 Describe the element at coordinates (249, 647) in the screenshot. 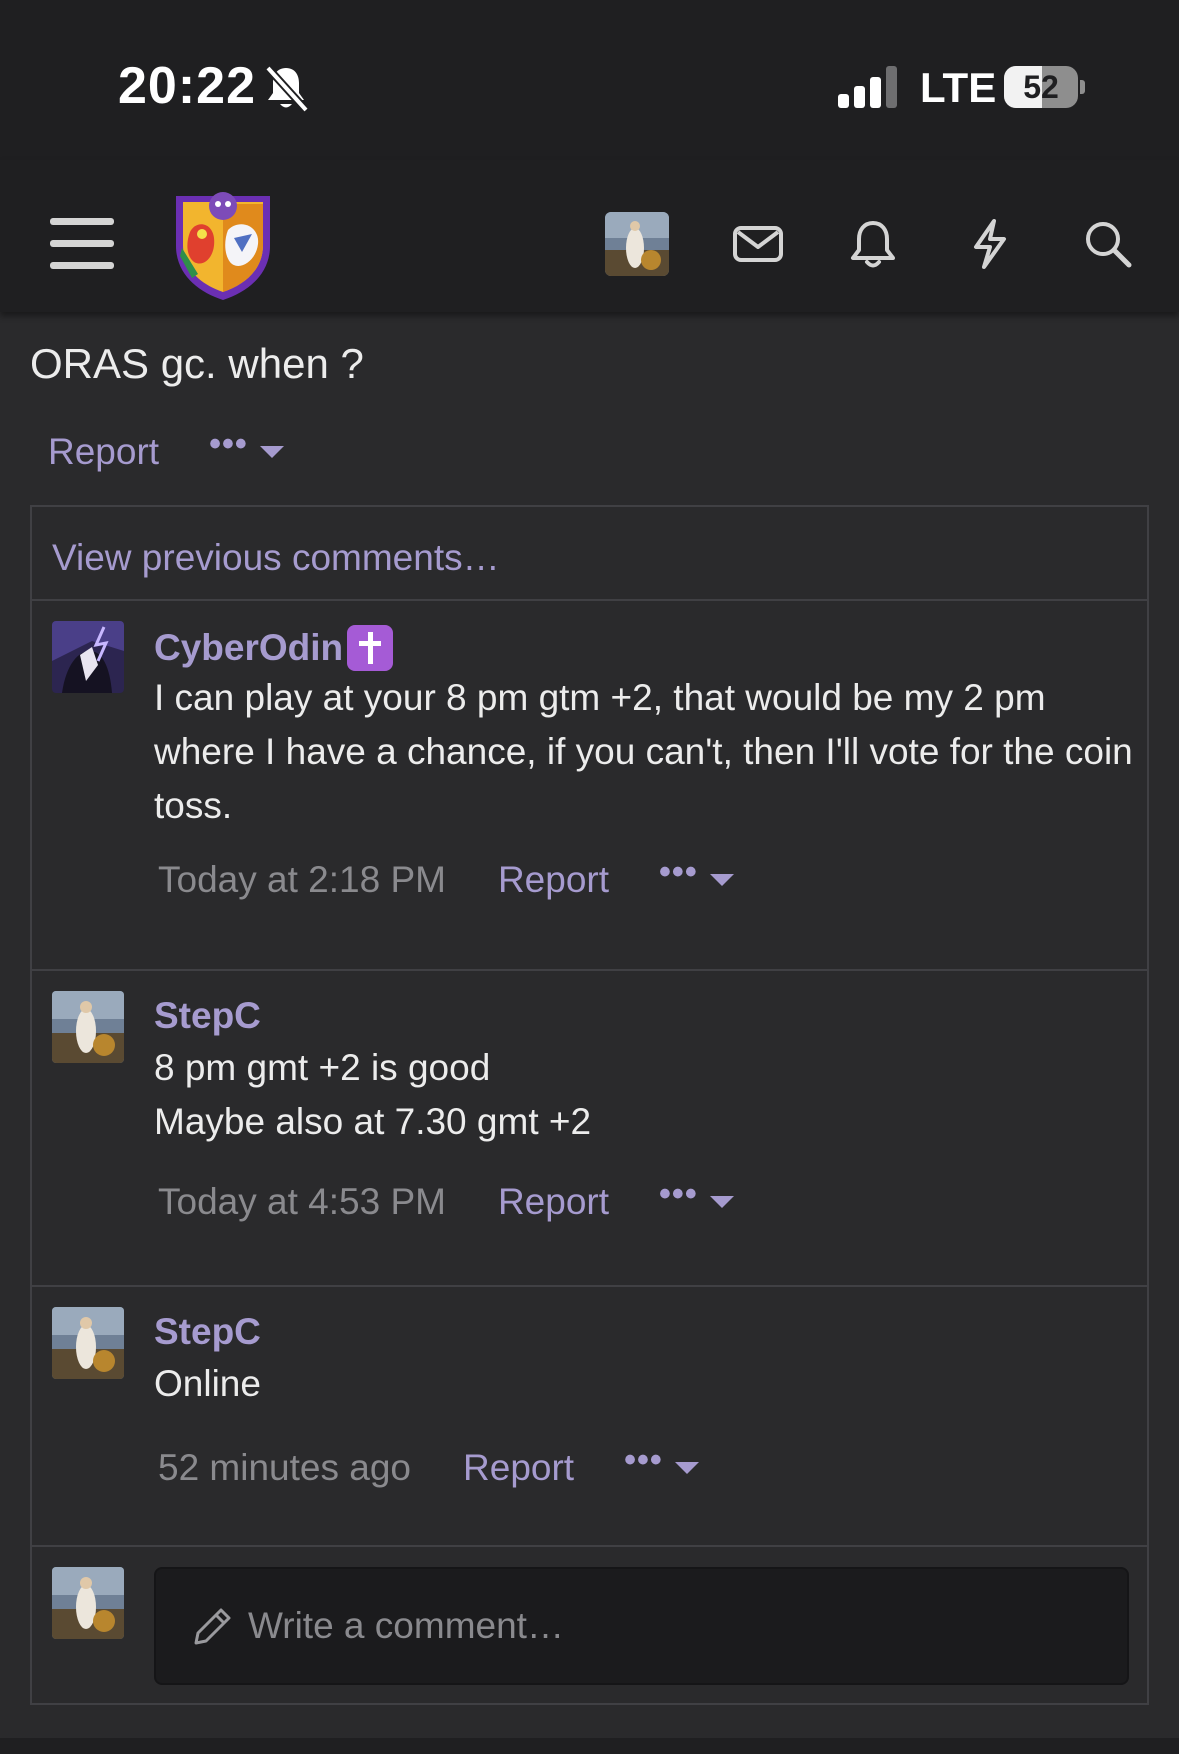

I see `author-name: CyberOdin` at that location.